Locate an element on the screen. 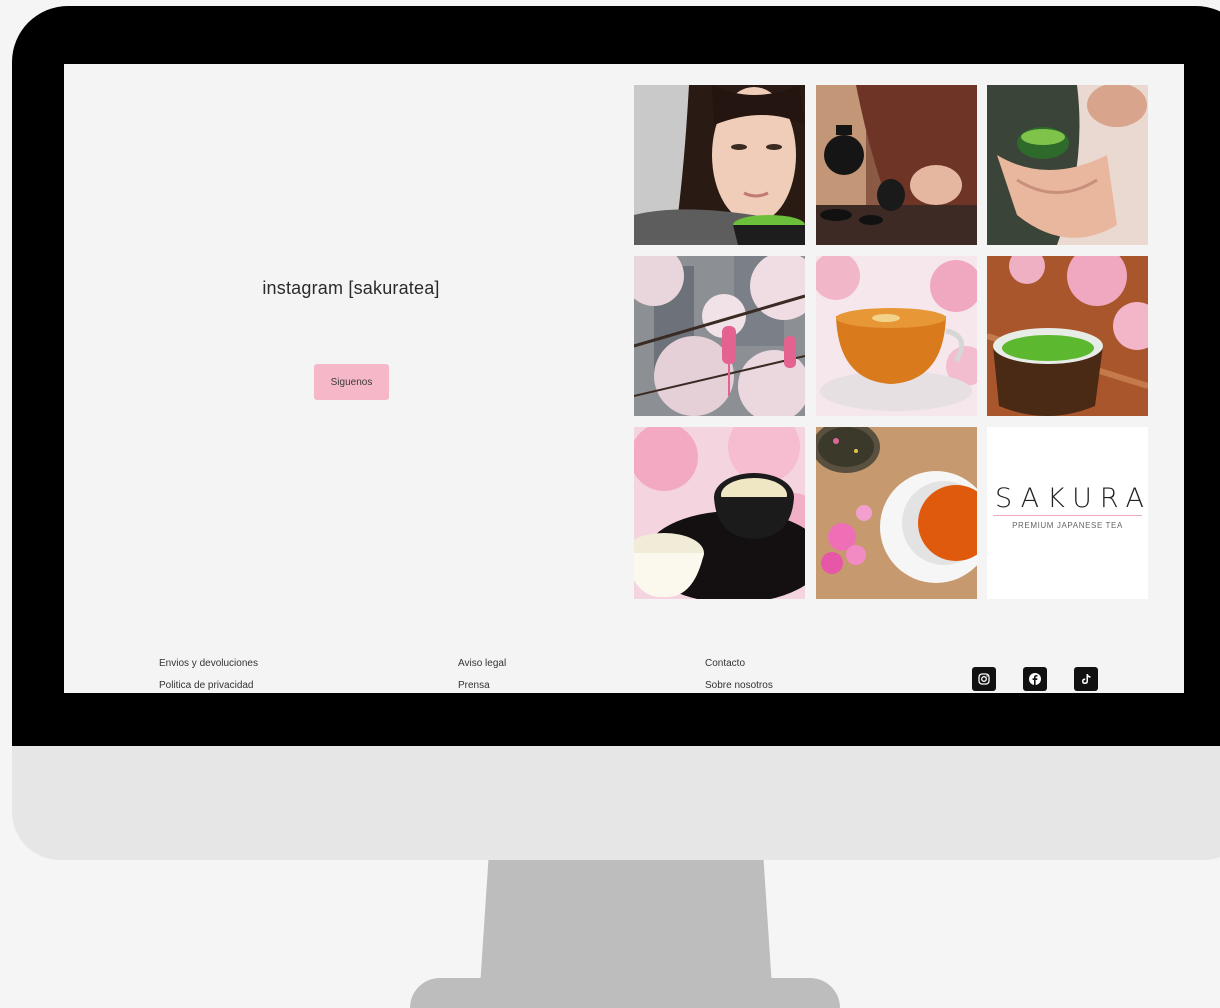 Image resolution: width=1220 pixels, height=1008 pixels. photo-hands-holding-matcha is located at coordinates (1067, 165).